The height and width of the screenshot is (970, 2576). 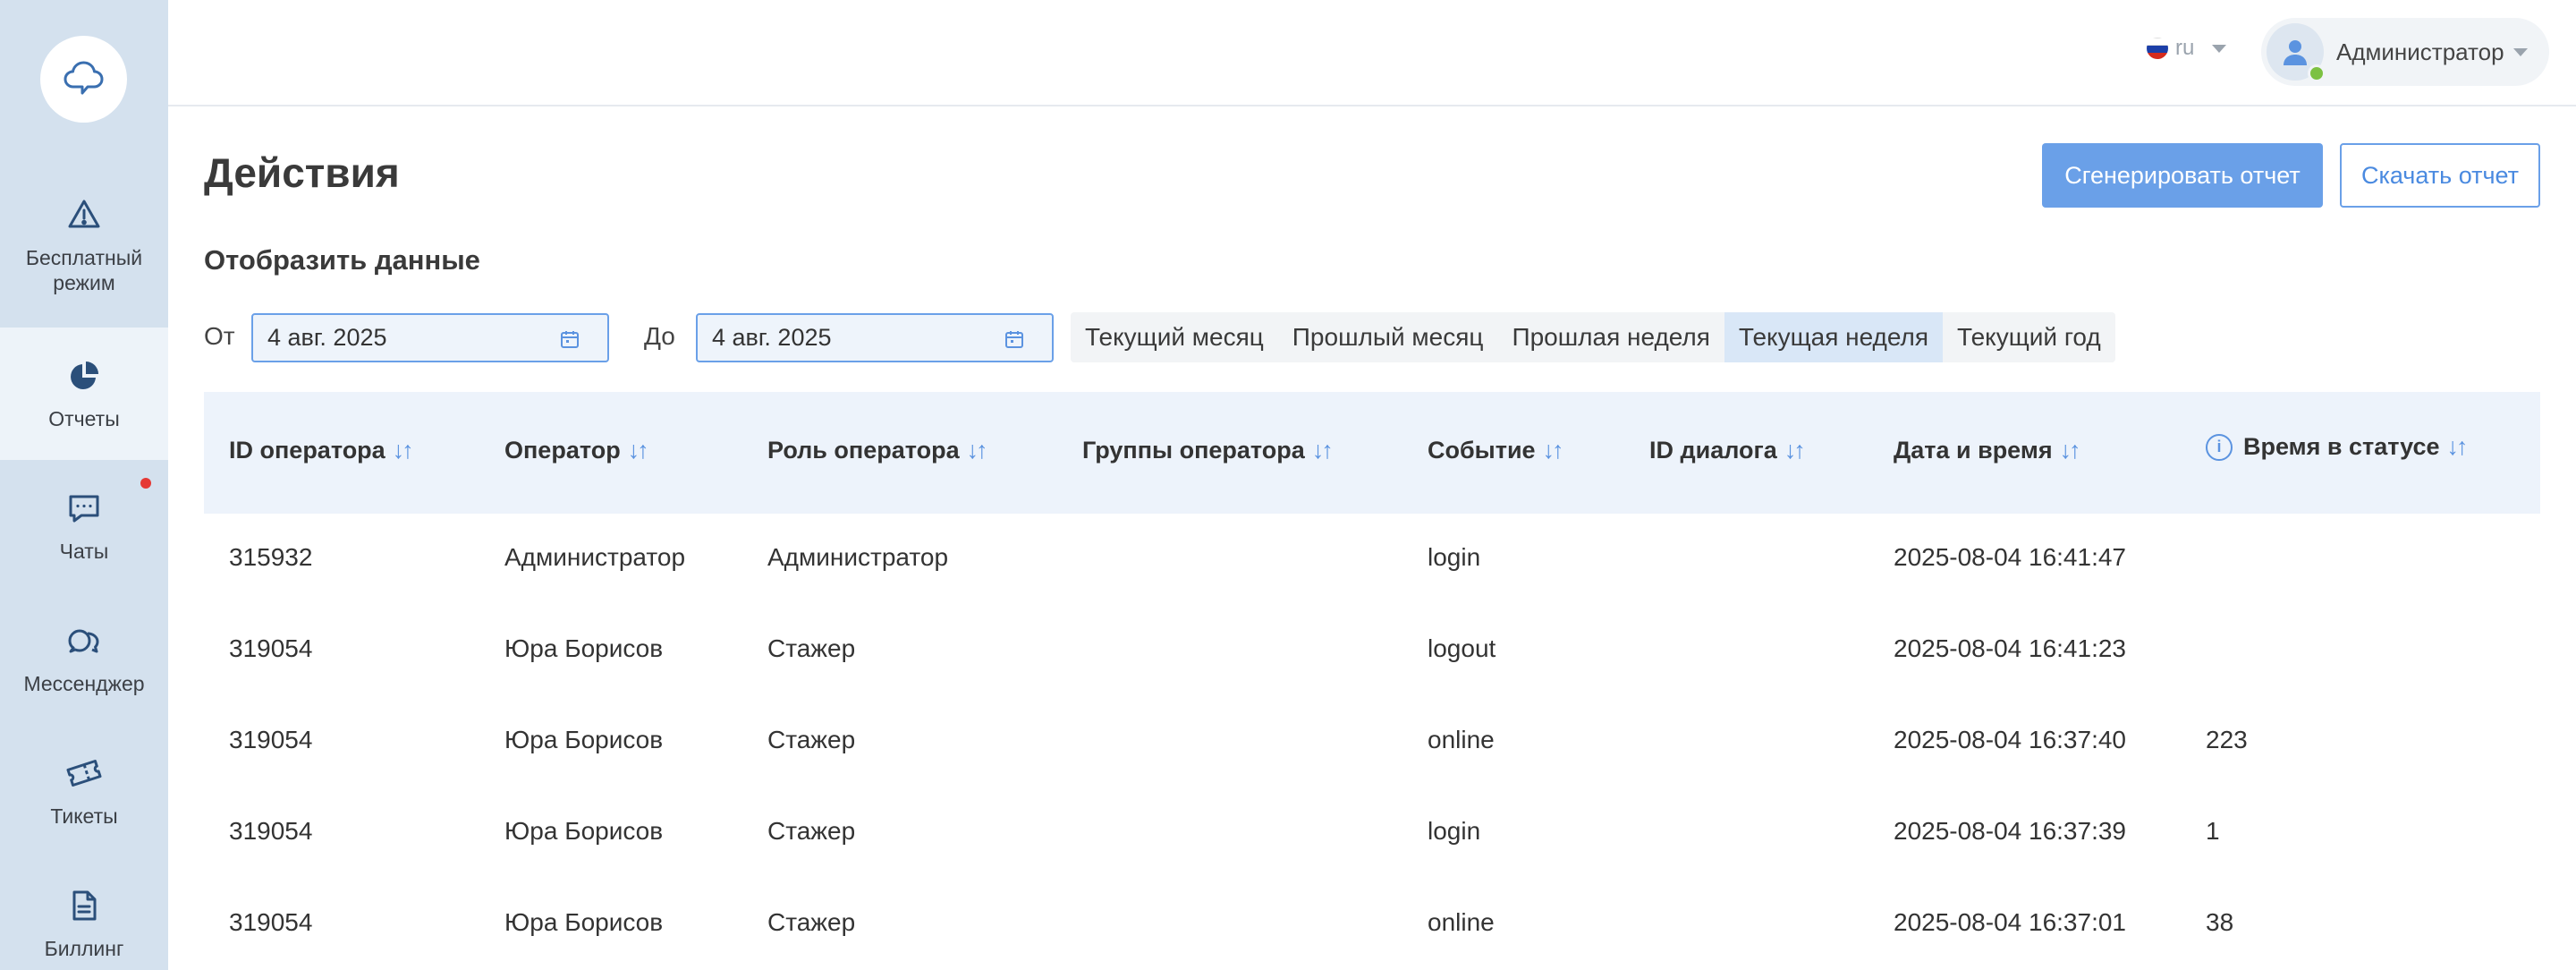 What do you see at coordinates (84, 509) in the screenshot?
I see `chat-icon` at bounding box center [84, 509].